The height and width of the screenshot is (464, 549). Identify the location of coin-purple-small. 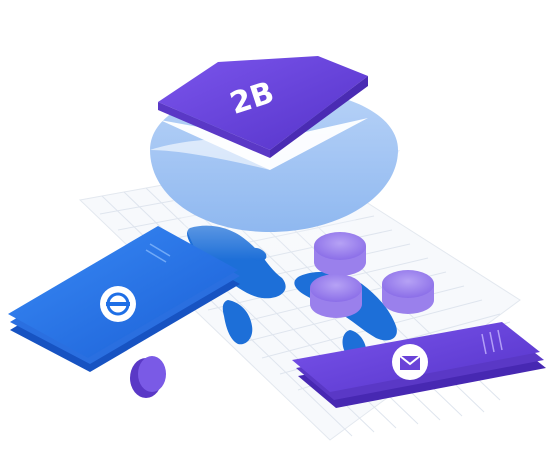
(148, 377).